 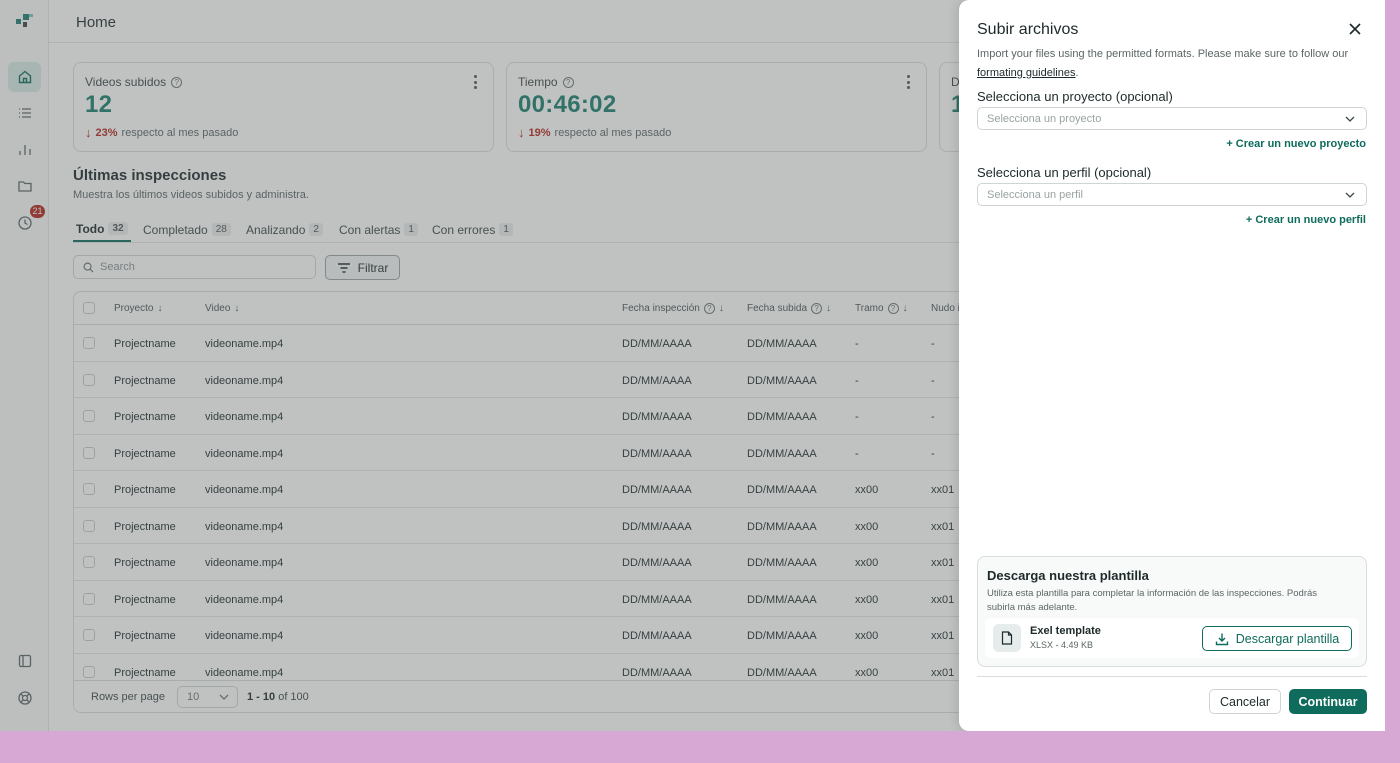 I want to click on download-icon, so click(x=1221, y=639).